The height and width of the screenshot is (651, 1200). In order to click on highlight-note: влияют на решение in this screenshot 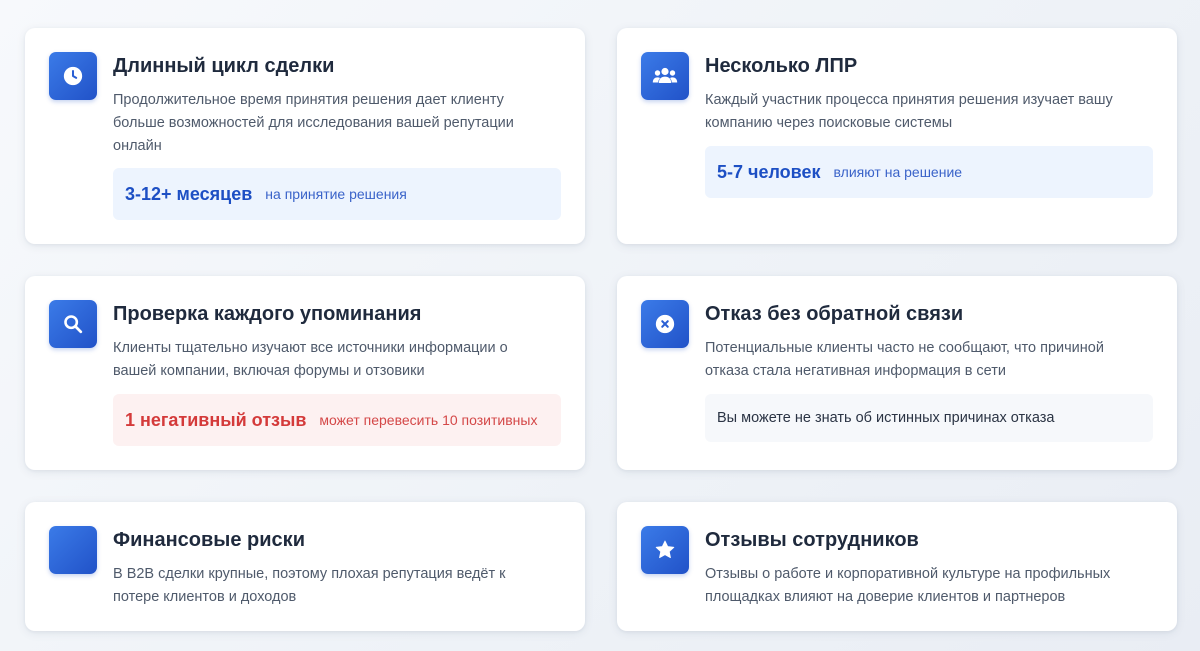, I will do `click(898, 172)`.